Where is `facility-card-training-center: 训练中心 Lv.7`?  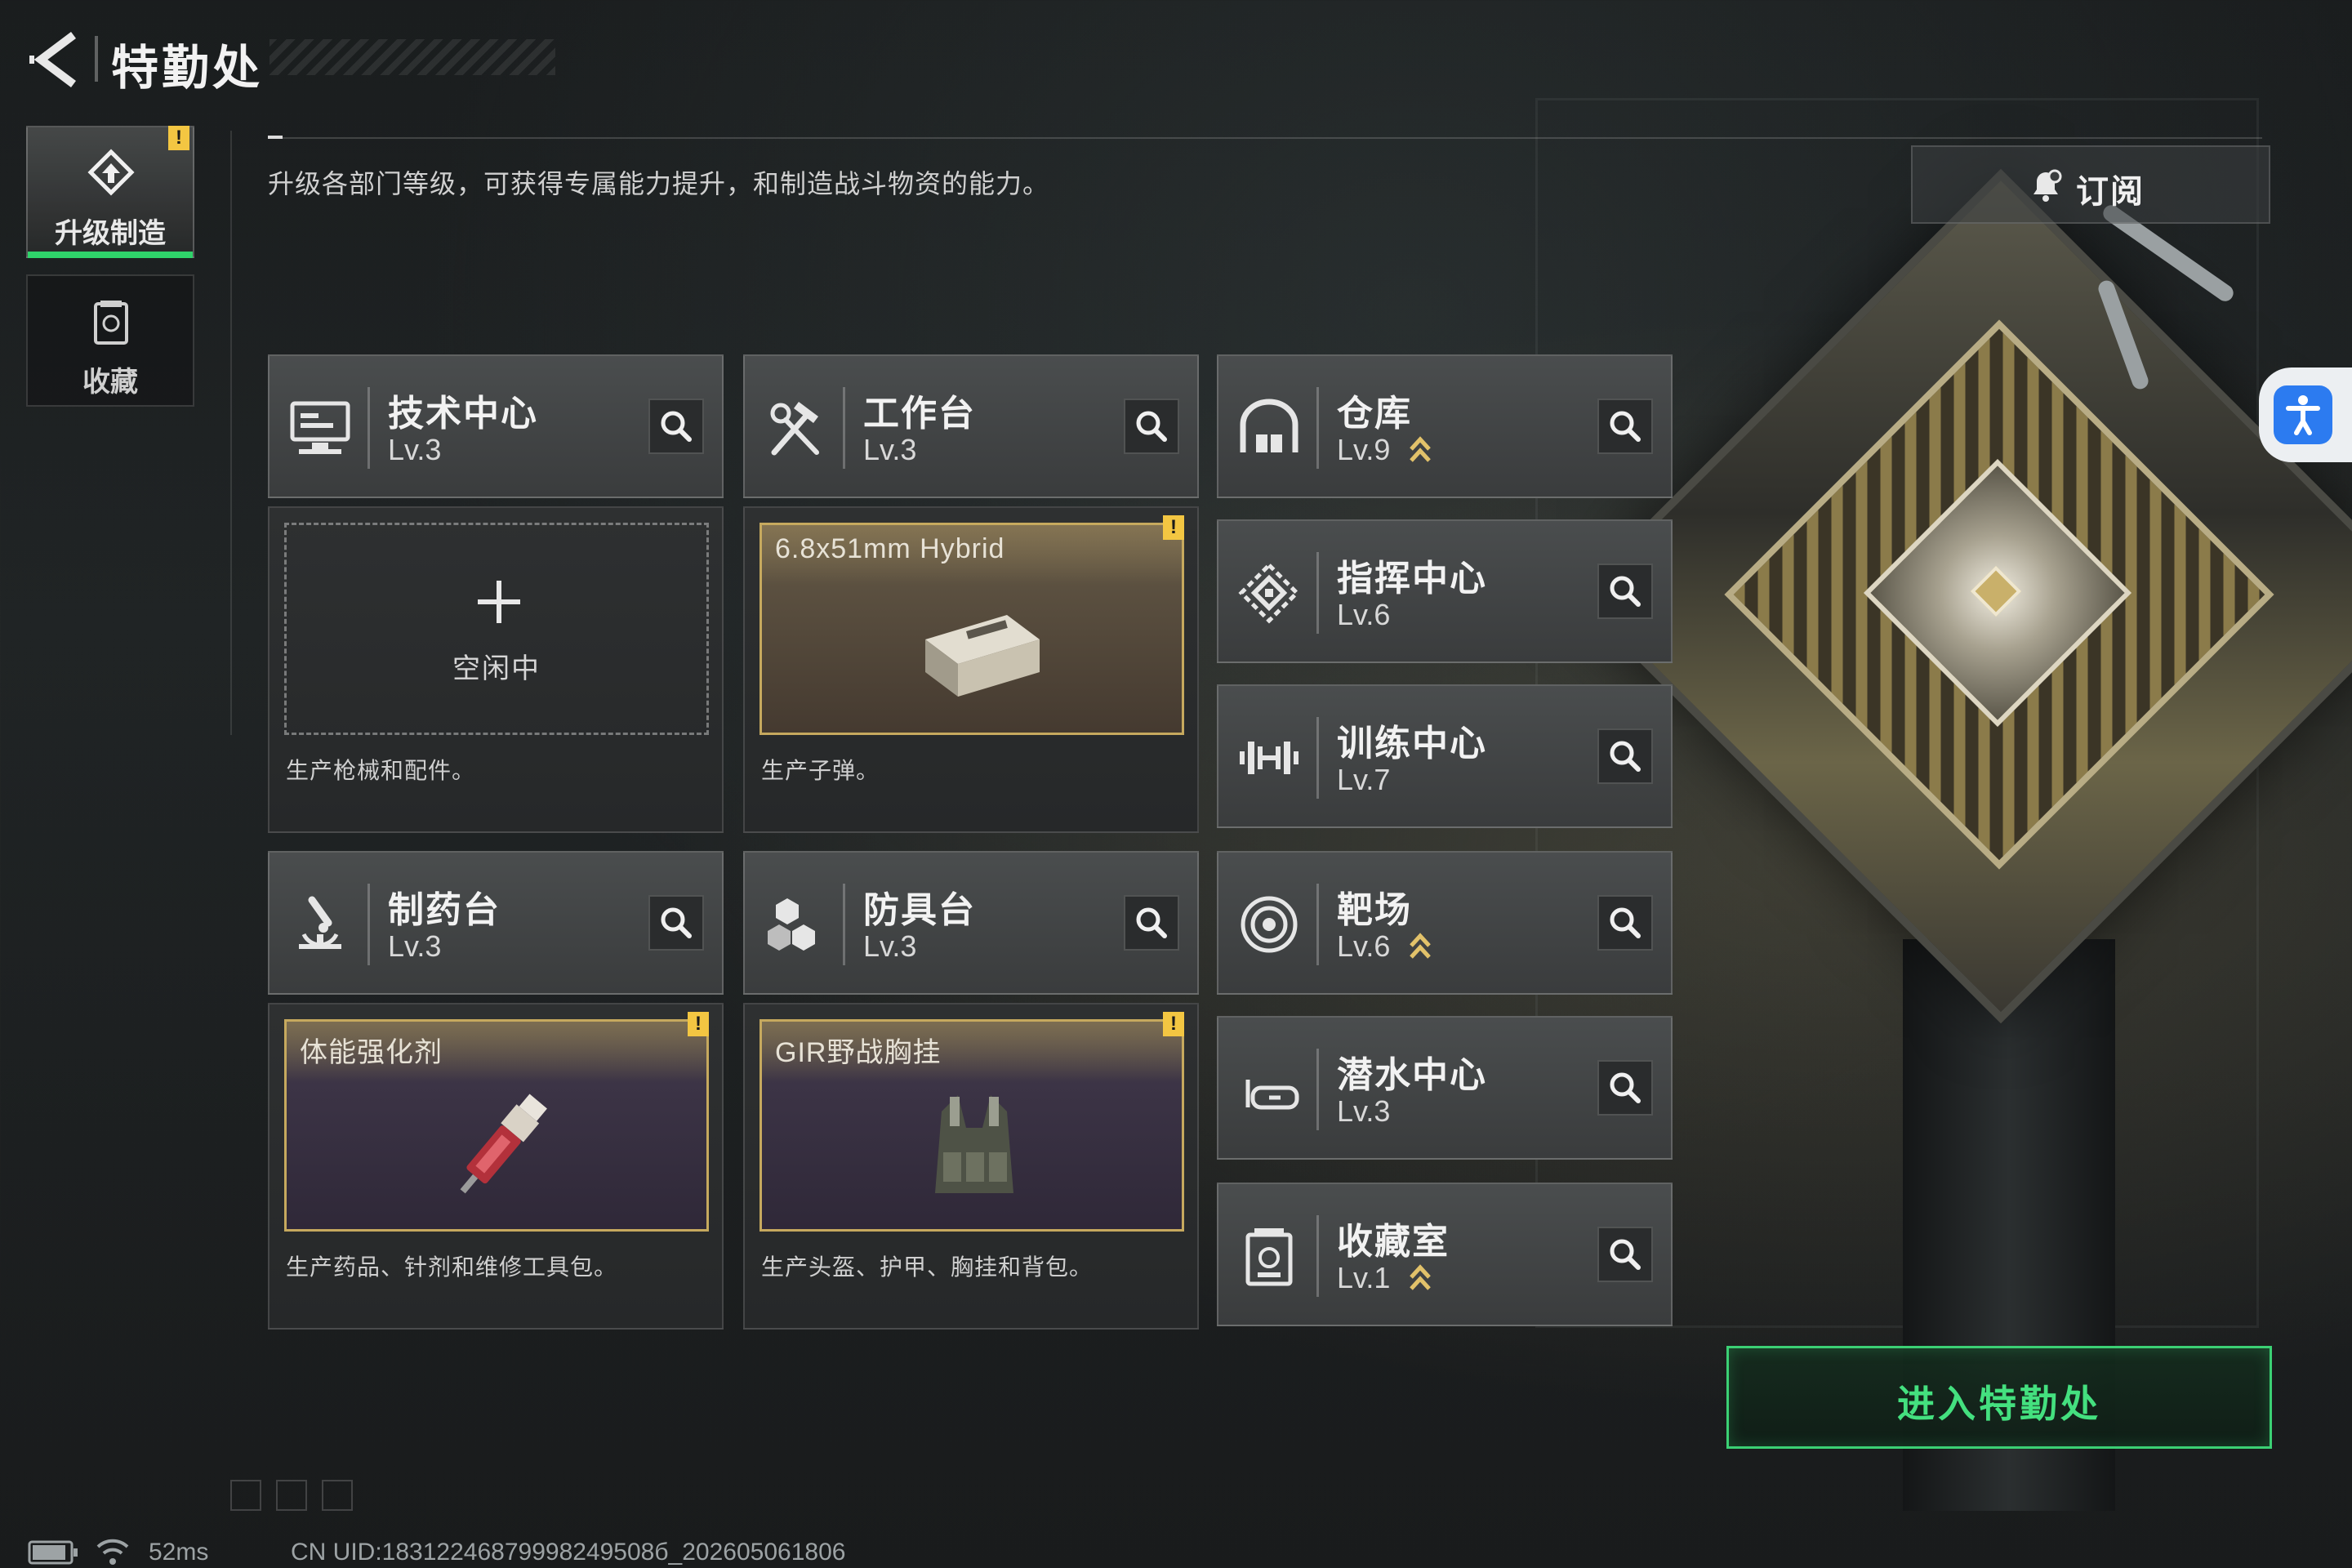
facility-card-training-center: 训练中心 Lv.7 is located at coordinates (1445, 756).